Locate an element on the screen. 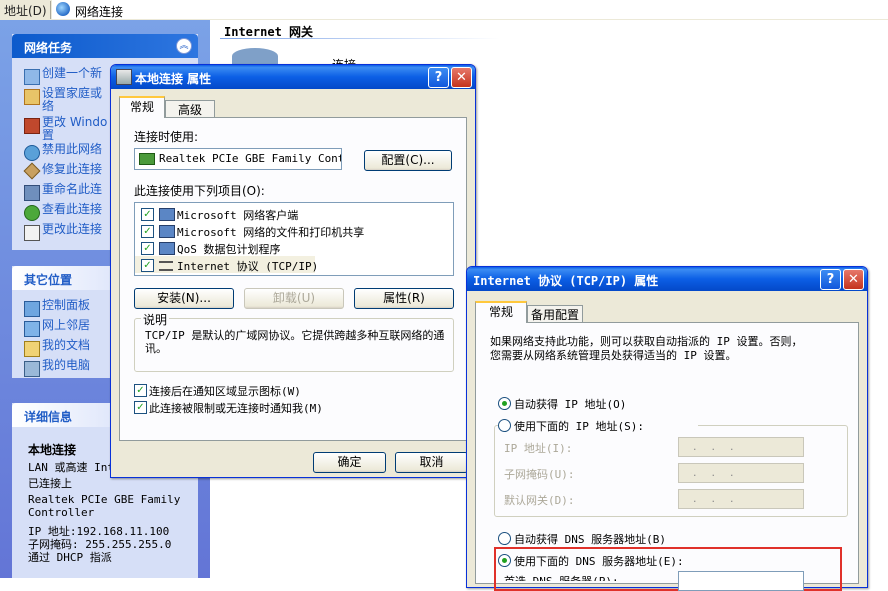 This screenshot has width=888, height=591. status-icon is located at coordinates (32, 213).